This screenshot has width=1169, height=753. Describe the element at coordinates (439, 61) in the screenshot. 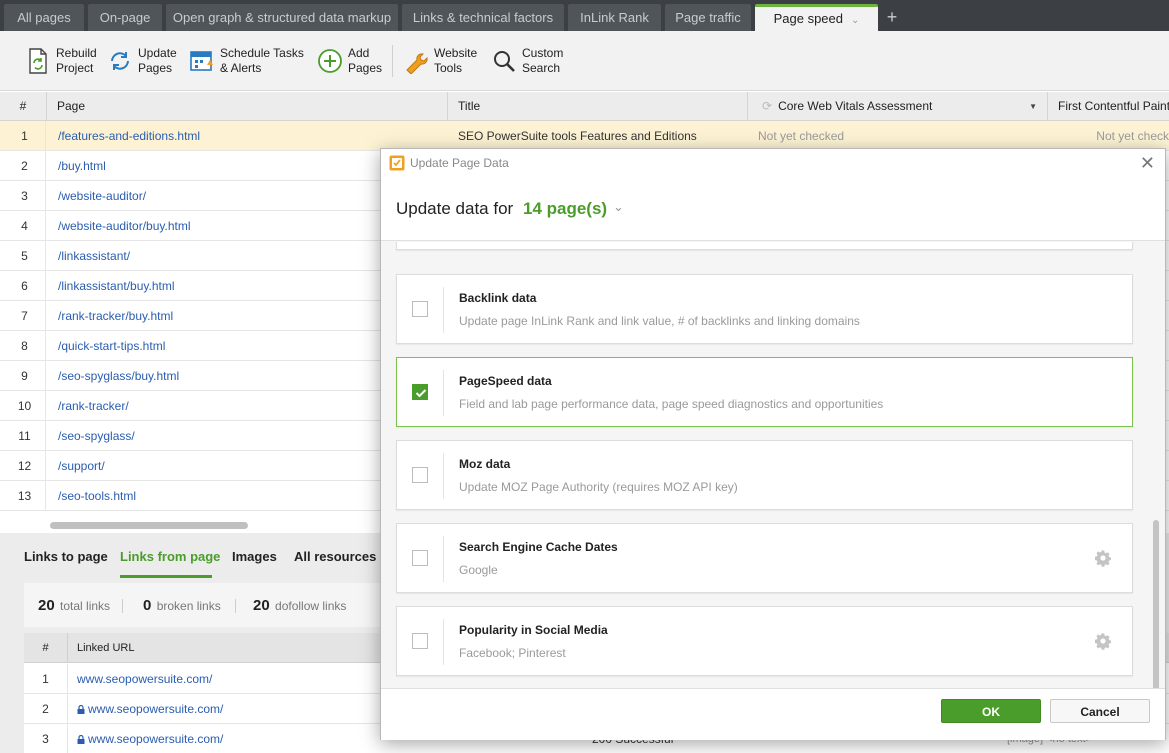

I see `website-tools-button: Website Tools` at that location.